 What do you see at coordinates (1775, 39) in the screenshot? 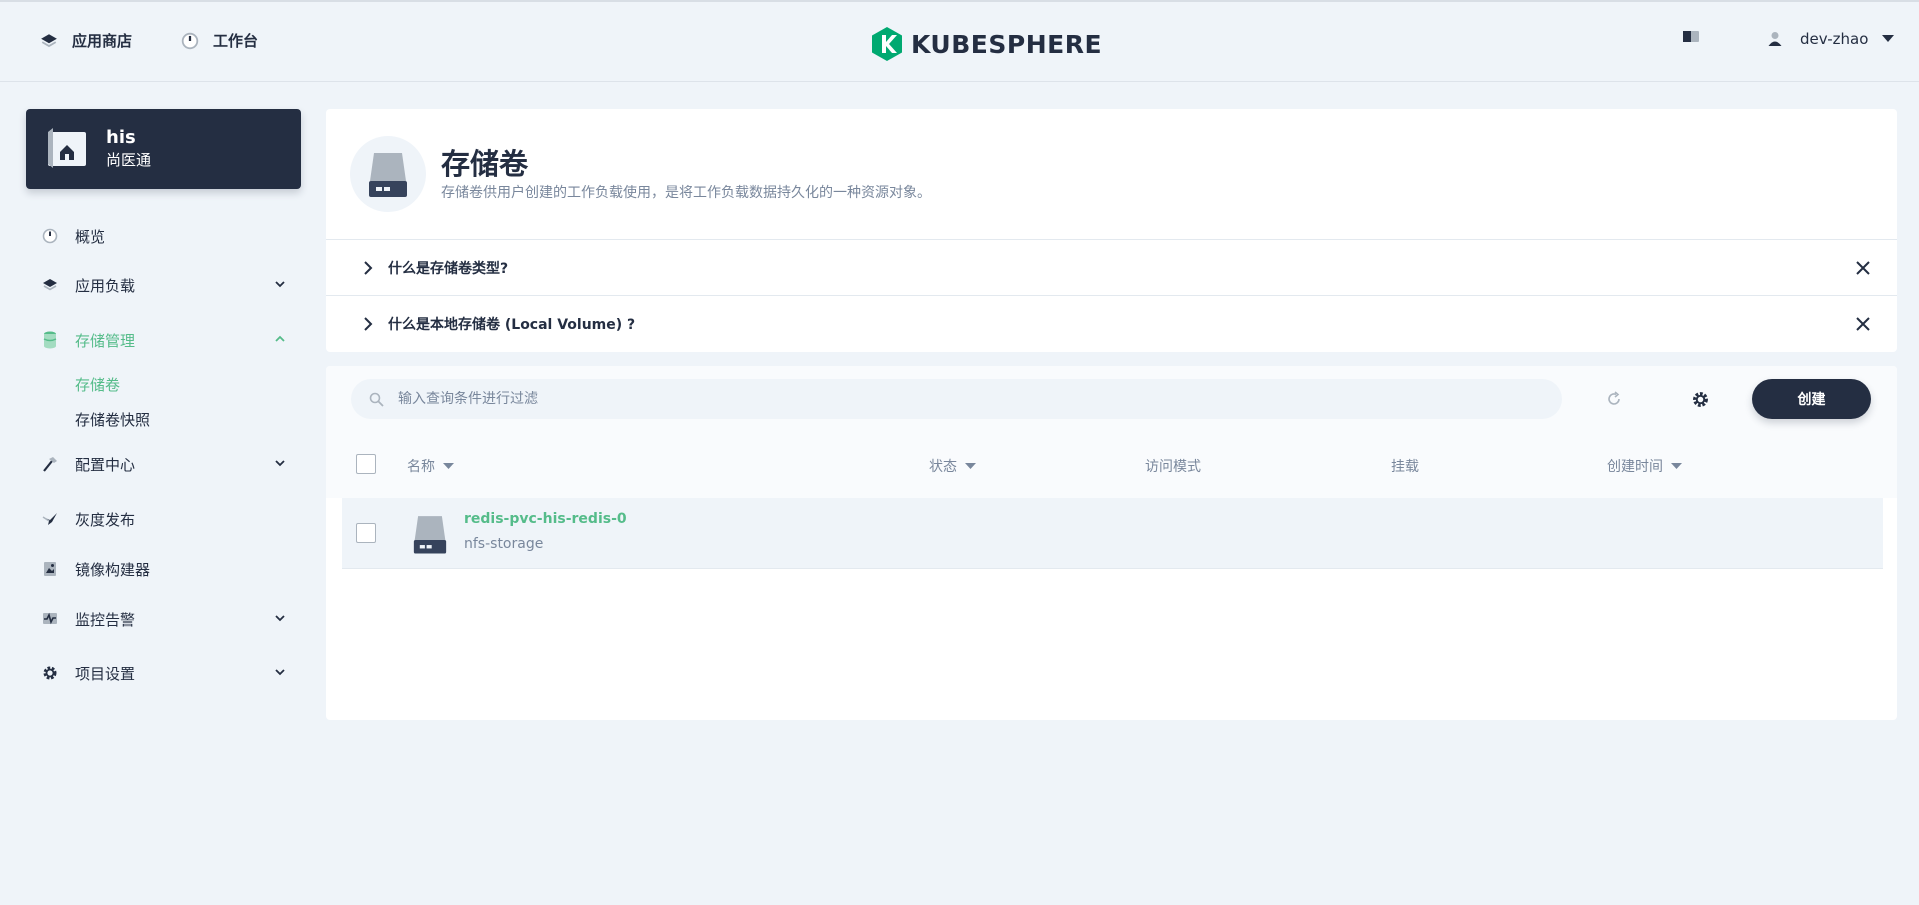
I see `user-icon` at bounding box center [1775, 39].